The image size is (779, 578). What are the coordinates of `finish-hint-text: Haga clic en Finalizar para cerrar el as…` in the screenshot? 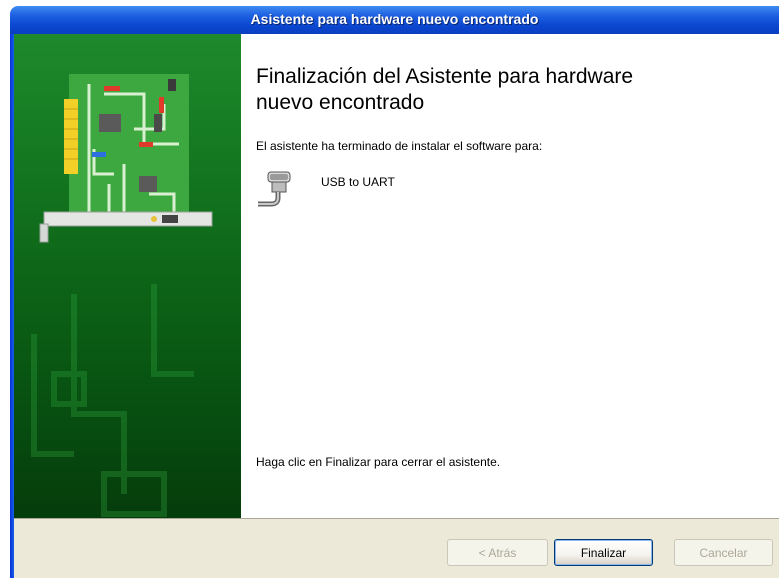 It's located at (378, 462).